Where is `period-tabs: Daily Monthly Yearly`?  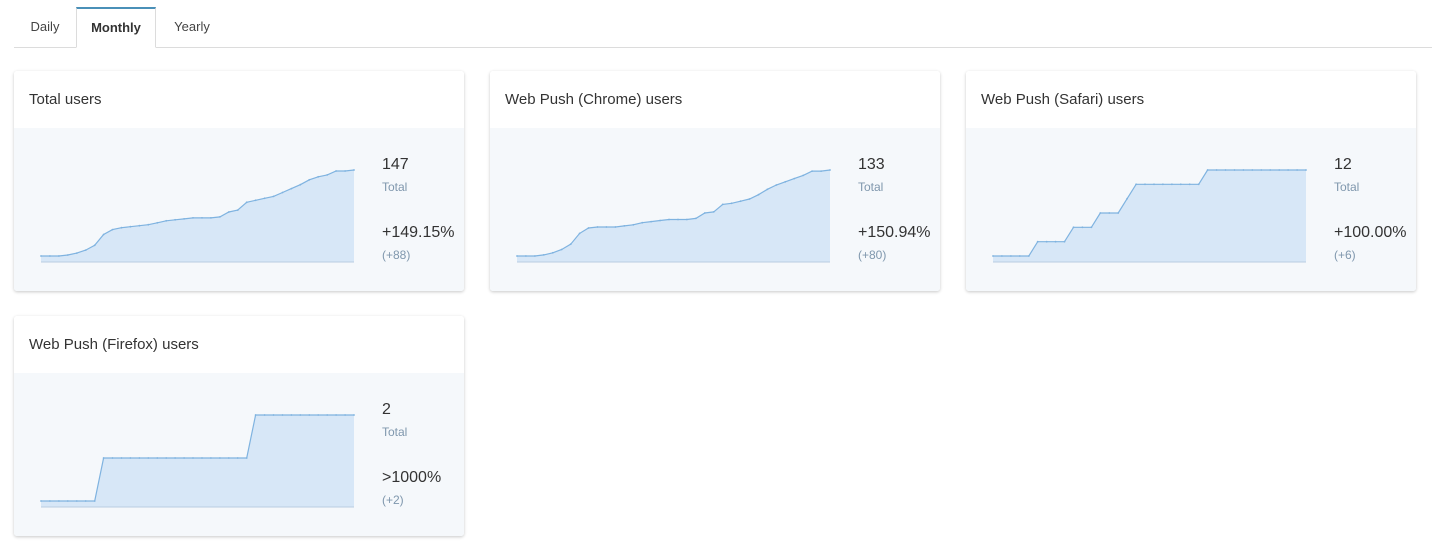 period-tabs: Daily Monthly Yearly is located at coordinates (723, 27).